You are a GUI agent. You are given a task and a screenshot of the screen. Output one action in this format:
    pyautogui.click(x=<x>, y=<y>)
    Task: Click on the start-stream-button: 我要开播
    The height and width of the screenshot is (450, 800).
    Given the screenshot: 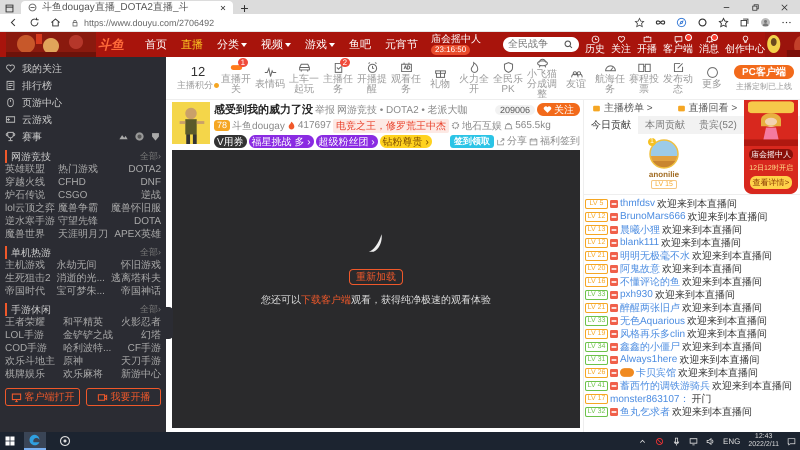 What is the action you would take?
    pyautogui.click(x=123, y=397)
    